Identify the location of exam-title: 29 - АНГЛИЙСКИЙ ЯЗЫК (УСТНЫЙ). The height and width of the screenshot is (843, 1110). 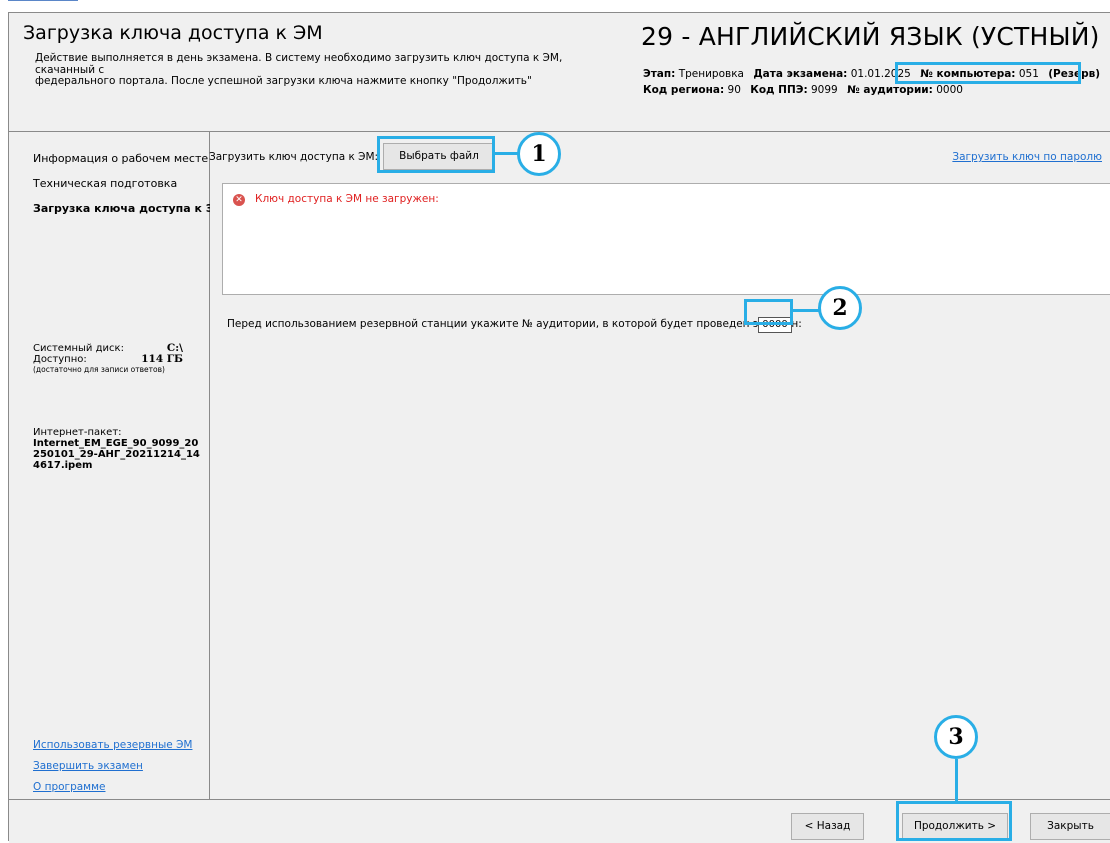
(870, 36).